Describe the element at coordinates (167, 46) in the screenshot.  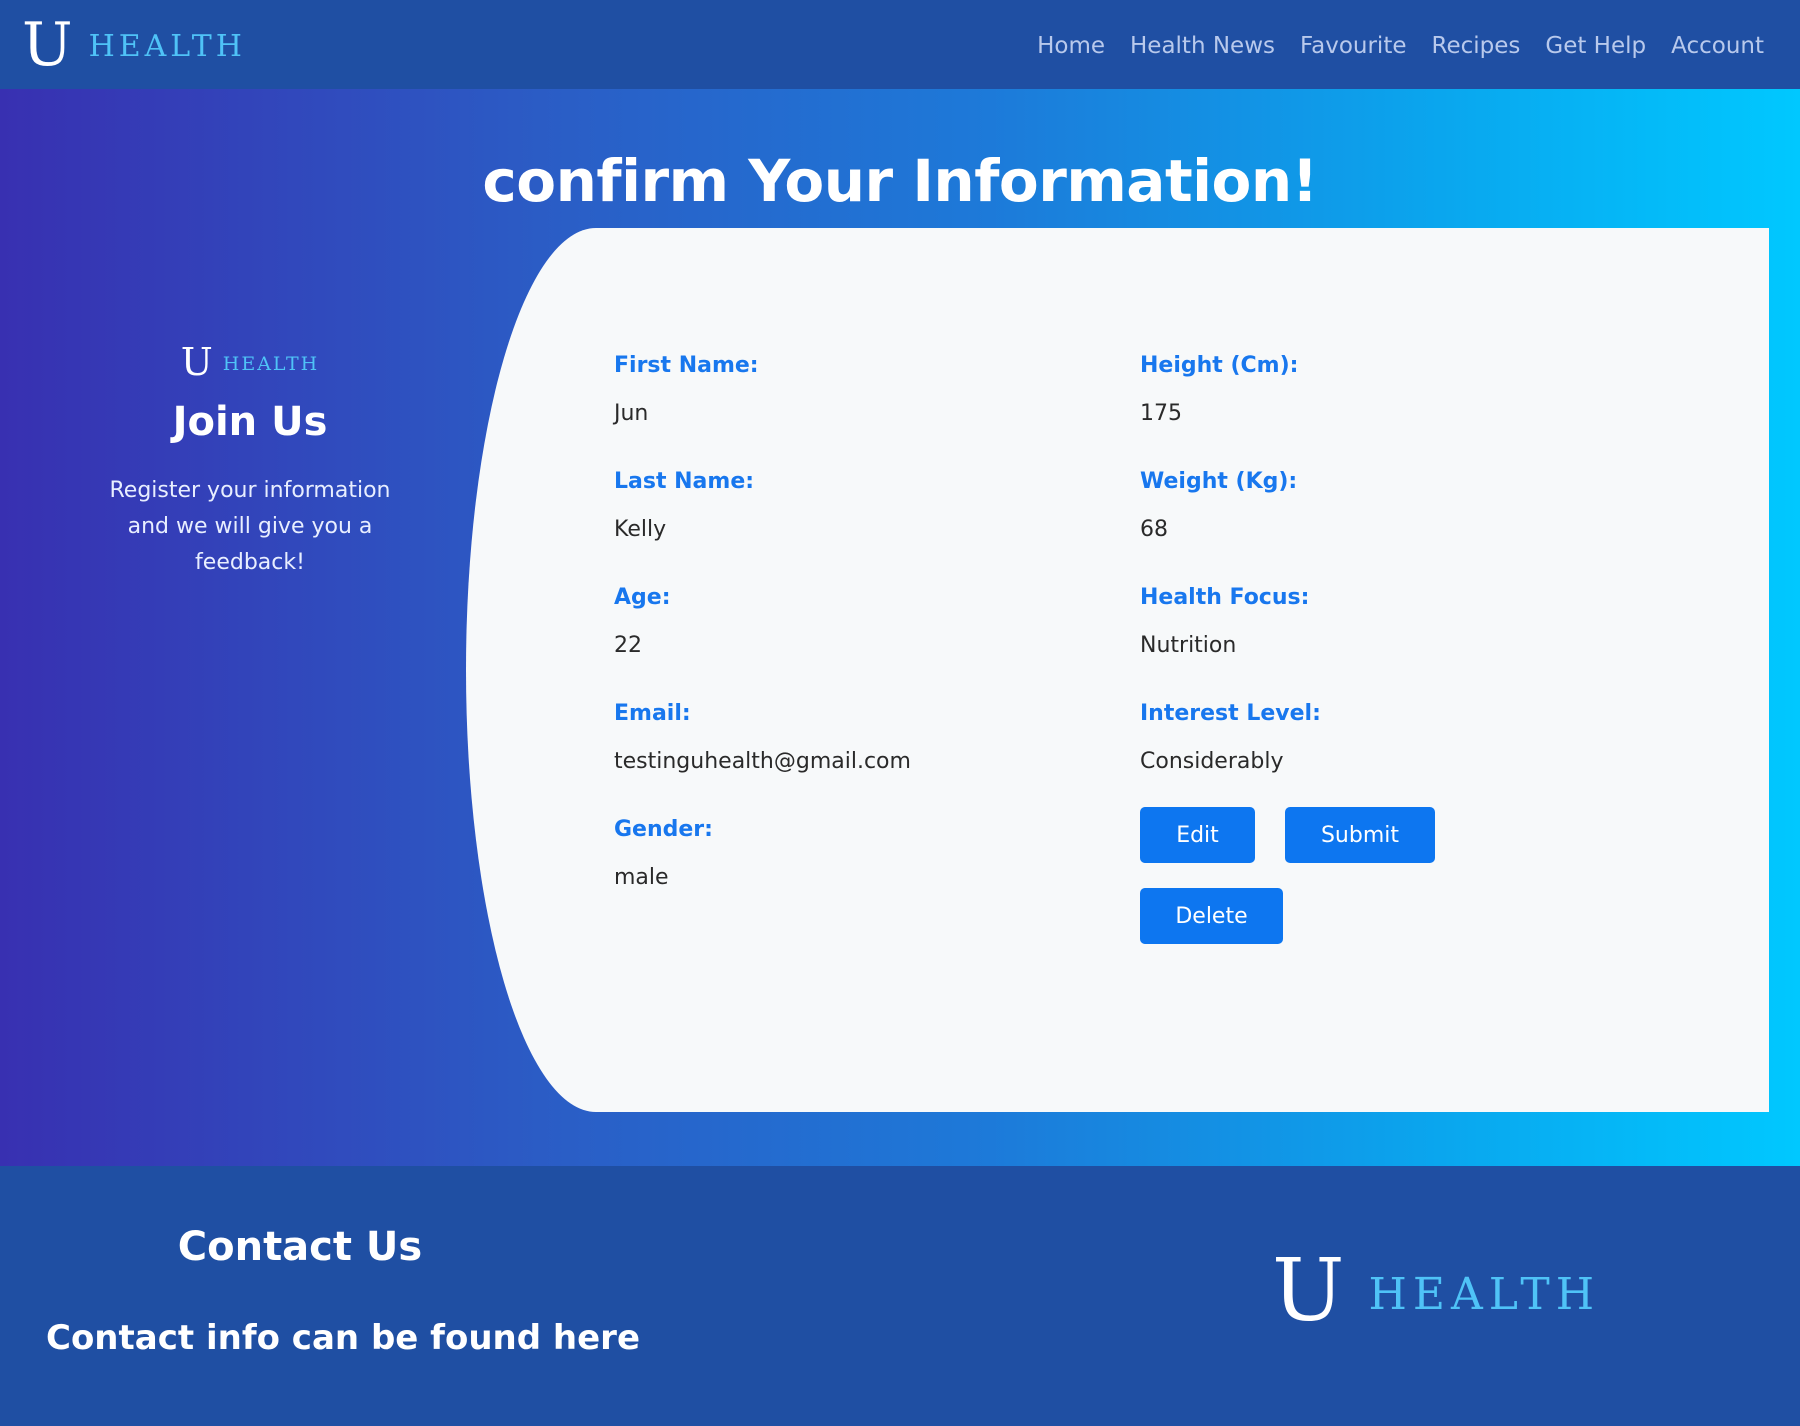
I see `brand-logo-text: HEALTH` at that location.